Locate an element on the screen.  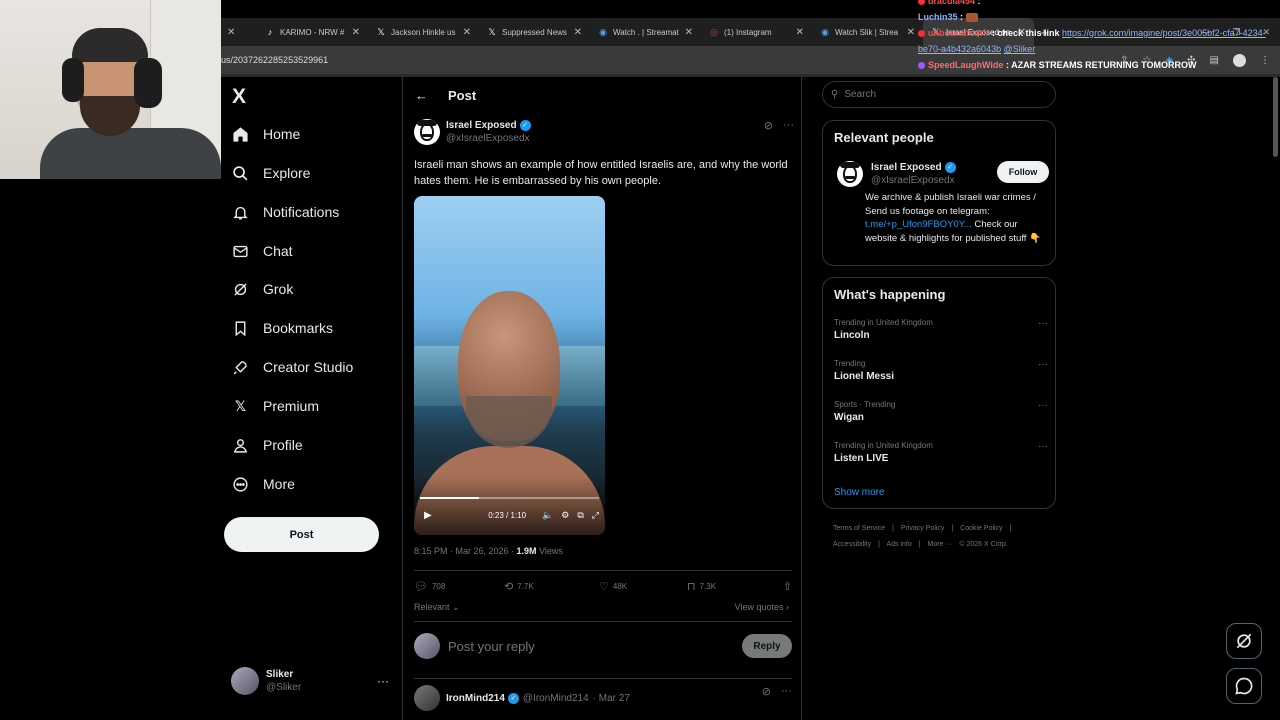
reply-button: 💬︎ 708 is located at coordinates (459, 586).